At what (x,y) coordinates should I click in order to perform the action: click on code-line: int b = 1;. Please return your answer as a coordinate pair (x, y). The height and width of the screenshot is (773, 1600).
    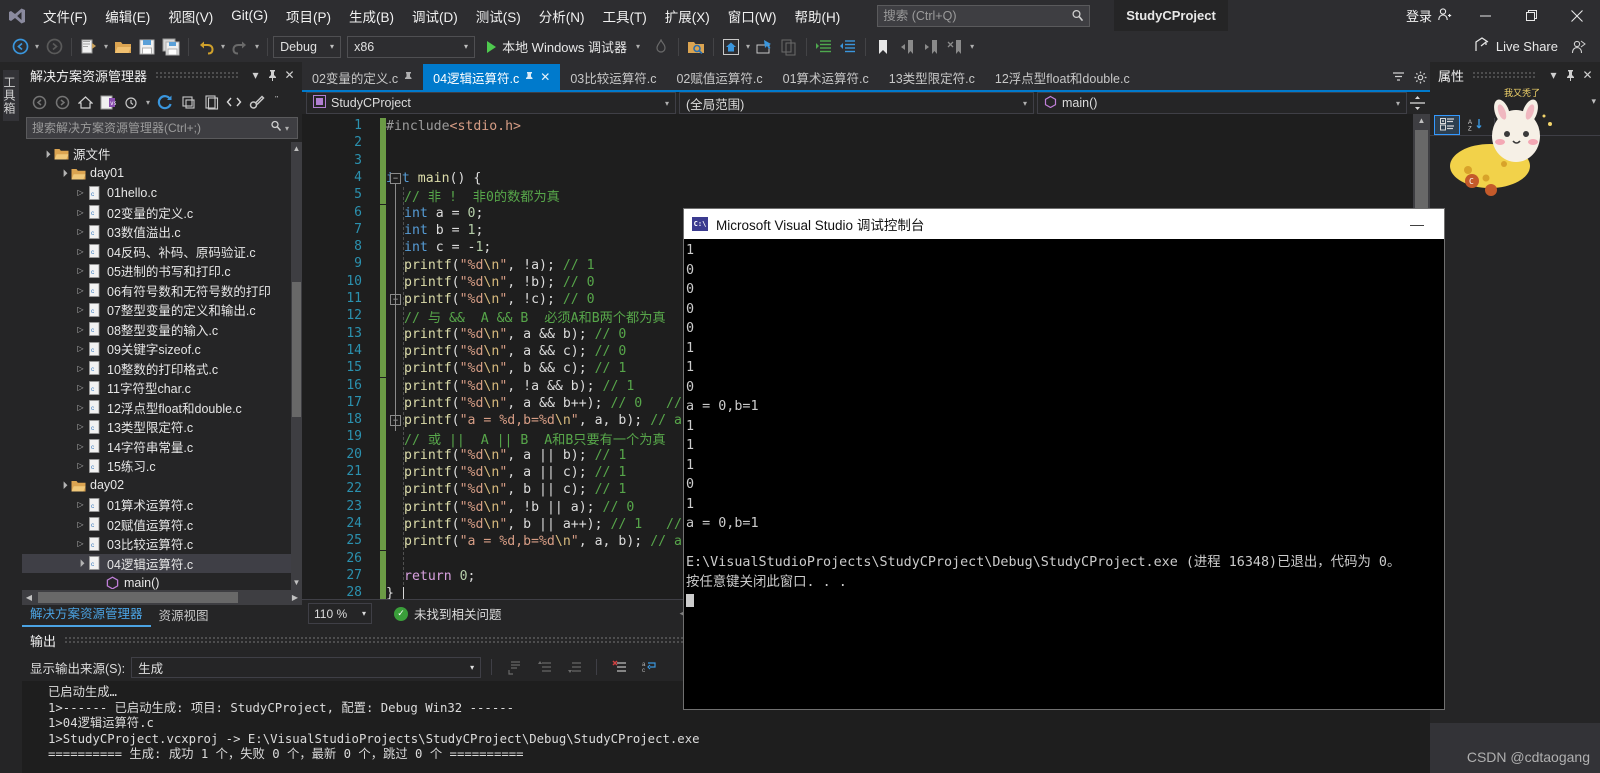
    Looking at the image, I should click on (443, 230).